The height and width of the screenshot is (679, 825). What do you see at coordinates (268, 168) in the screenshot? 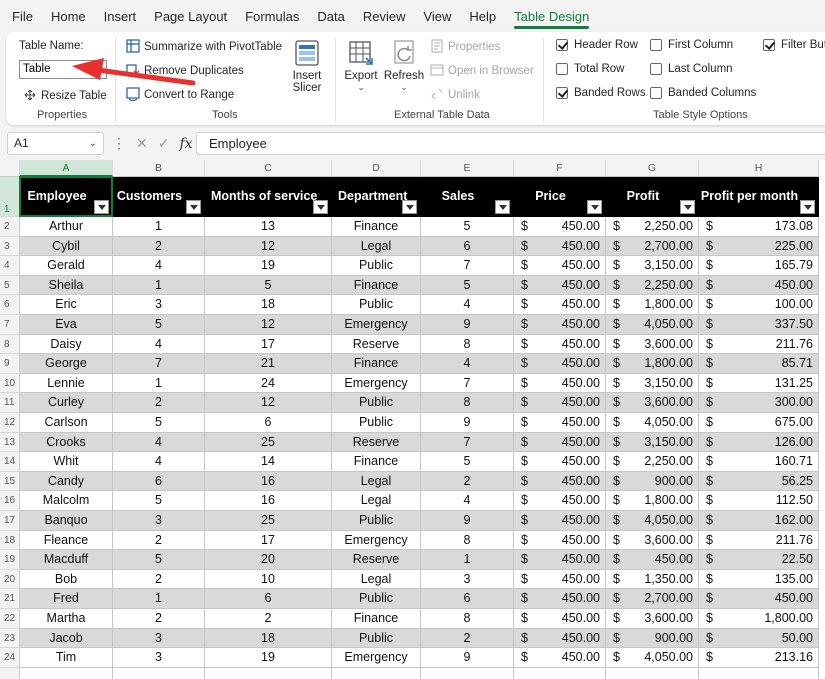
I see `column-header-c: C` at bounding box center [268, 168].